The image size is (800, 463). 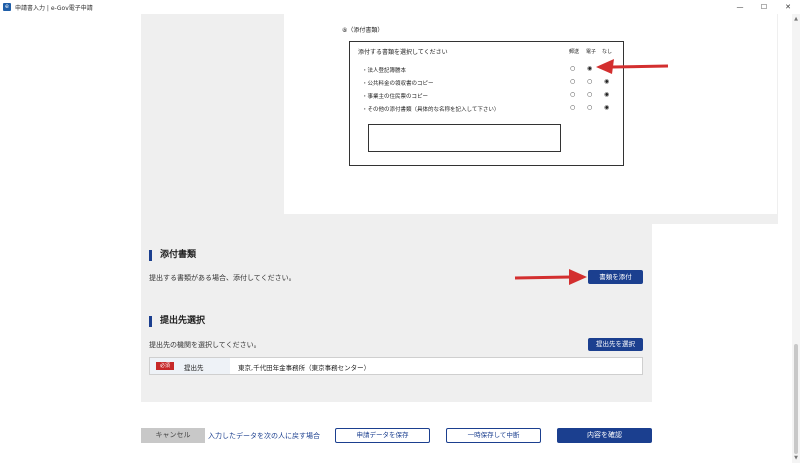 What do you see at coordinates (788, 7) in the screenshot?
I see `close-button: ✕` at bounding box center [788, 7].